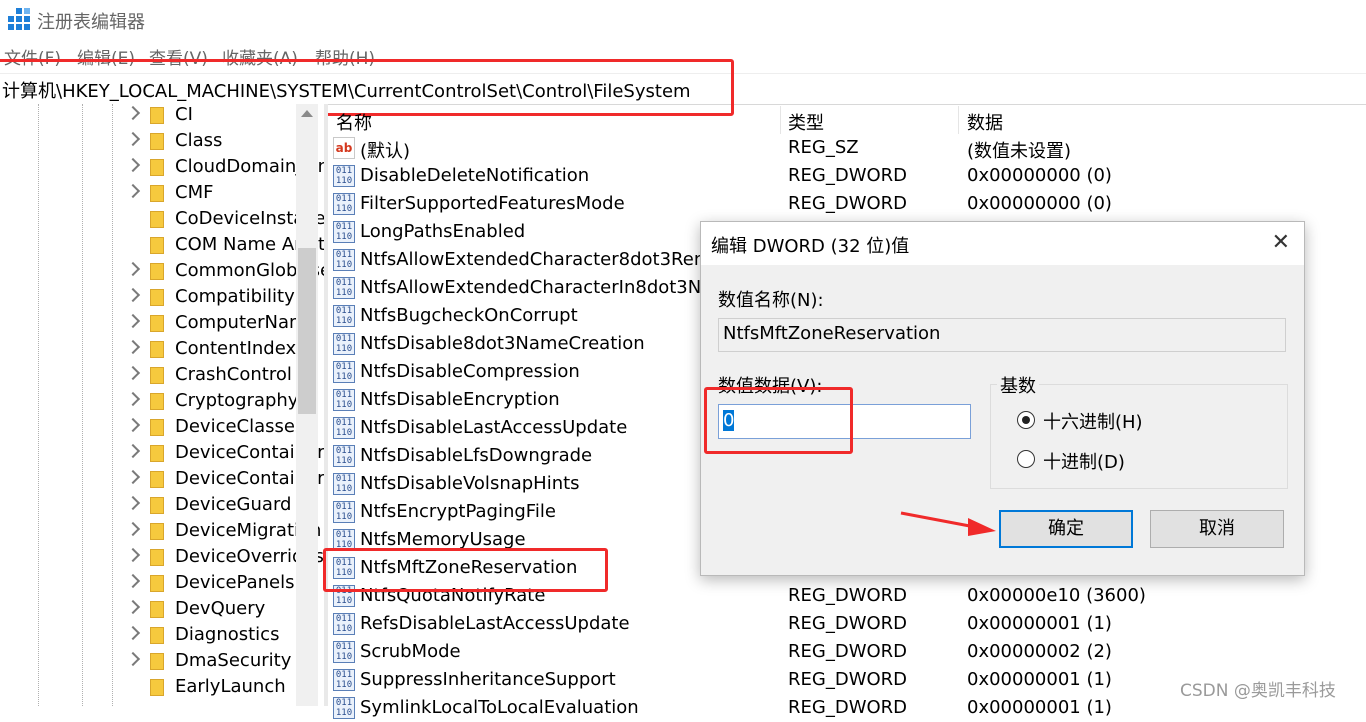 The image size is (1366, 722). Describe the element at coordinates (307, 331) in the screenshot. I see `scroll-thumb` at that location.